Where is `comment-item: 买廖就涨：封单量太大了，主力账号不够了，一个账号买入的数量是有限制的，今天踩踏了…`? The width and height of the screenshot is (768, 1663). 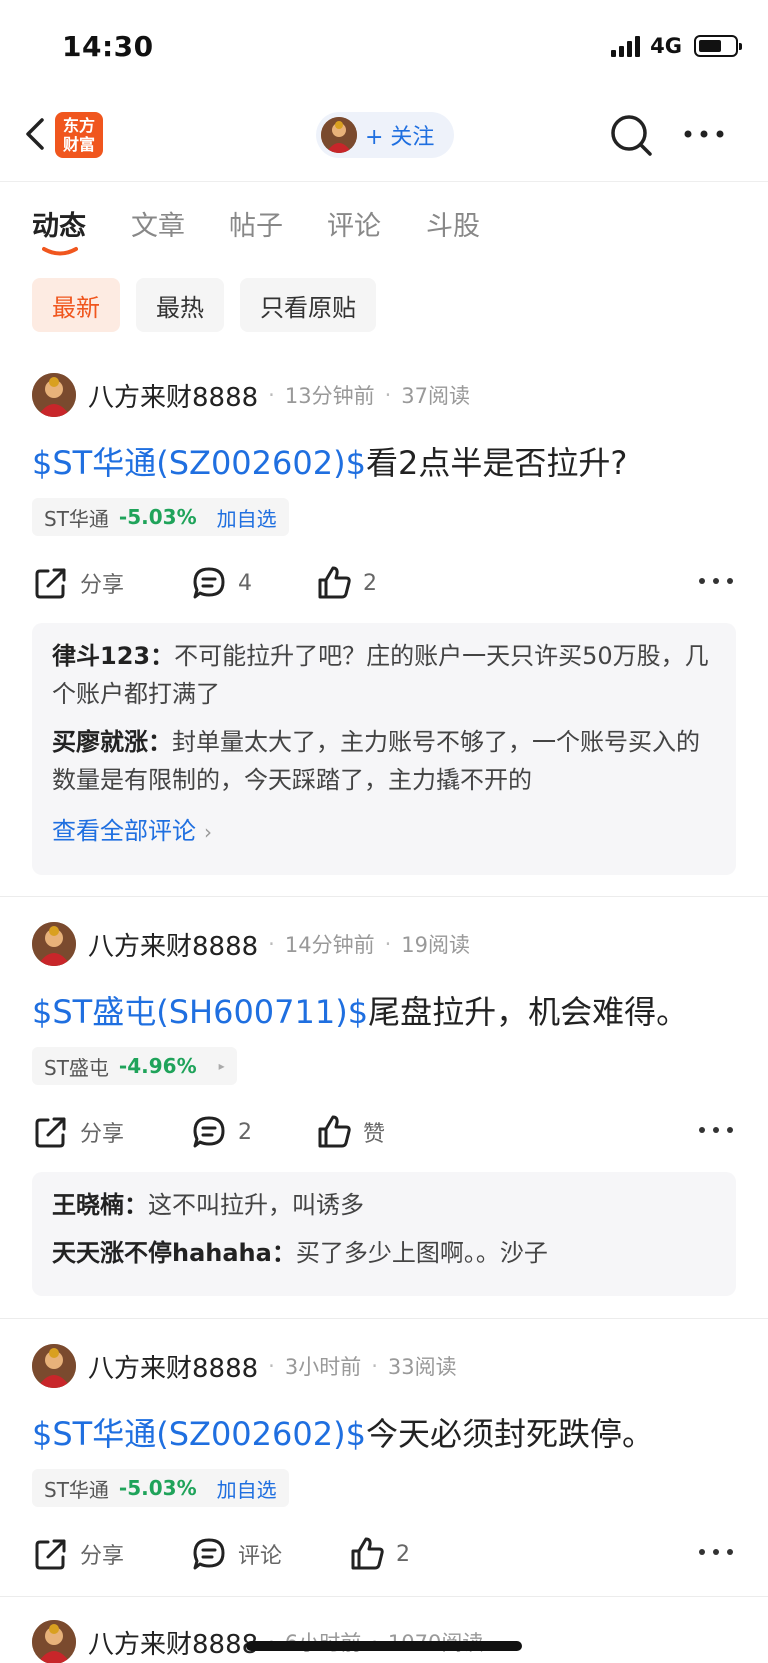
comment-item: 买廖就涨：封单量太大了，主力账号不够了，一个账号买入的数量是有限制的，今天踩踏了… is located at coordinates (384, 761).